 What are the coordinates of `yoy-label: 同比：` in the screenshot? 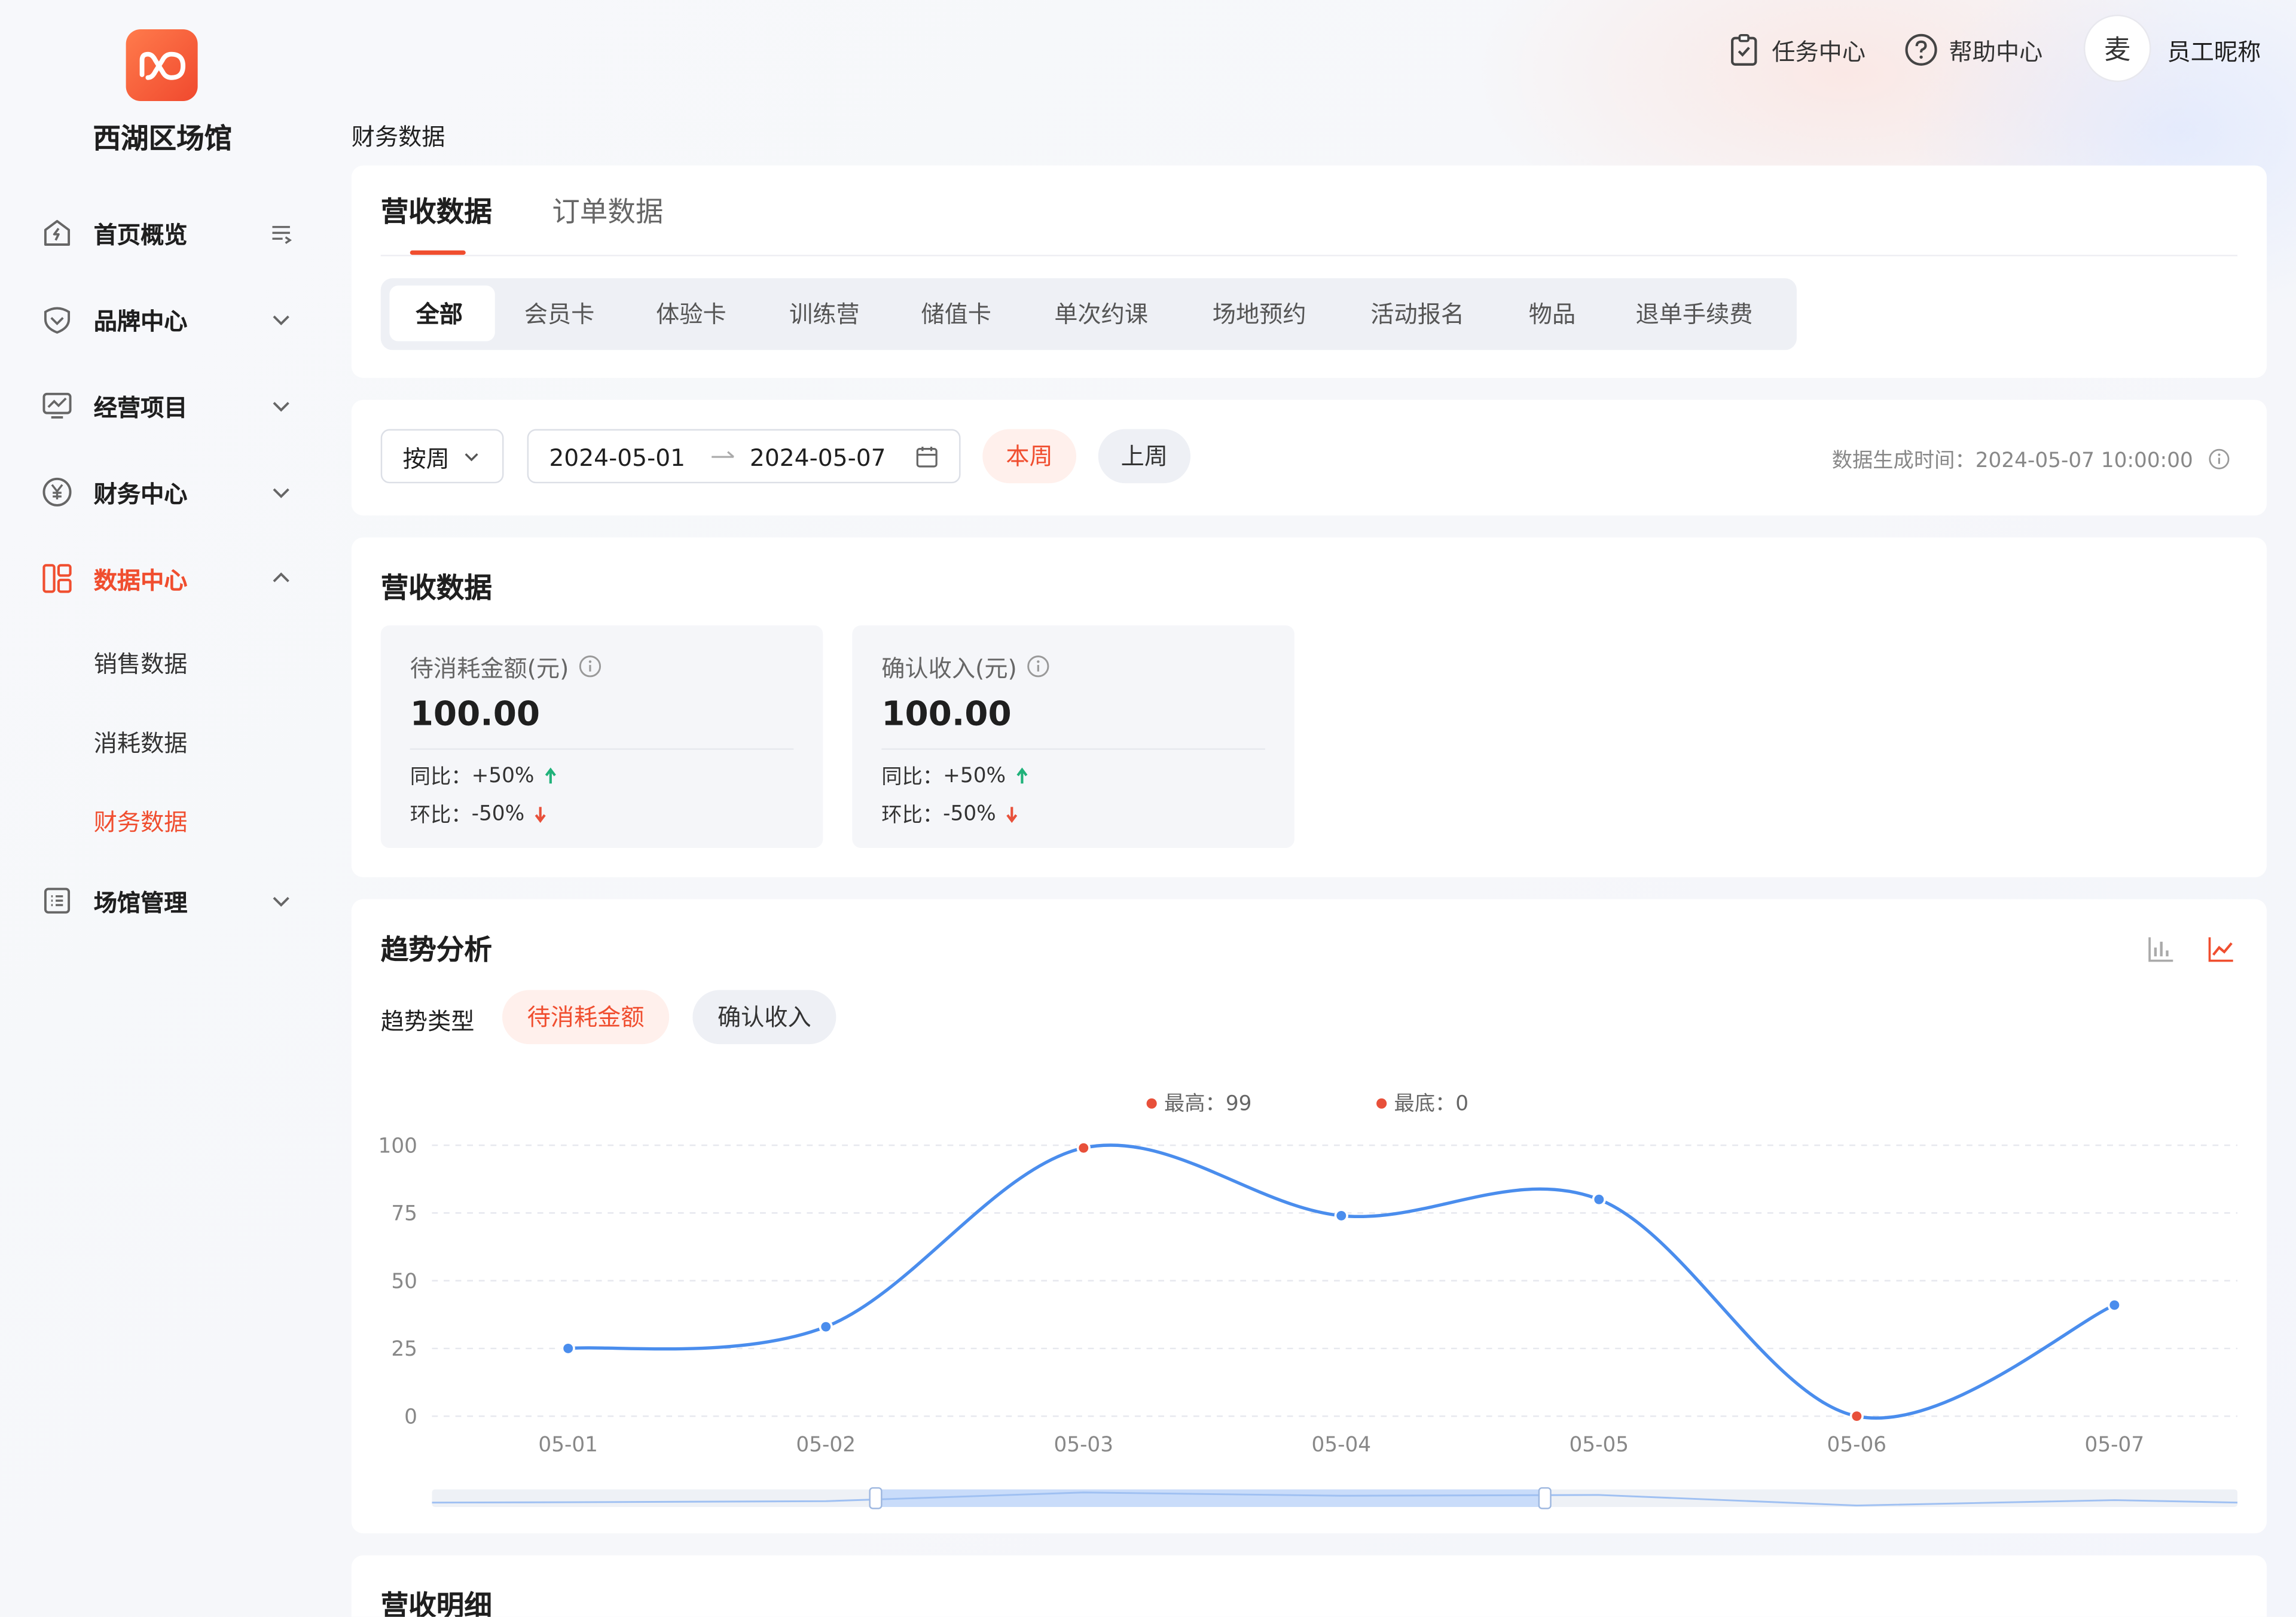 It's located at (441, 777).